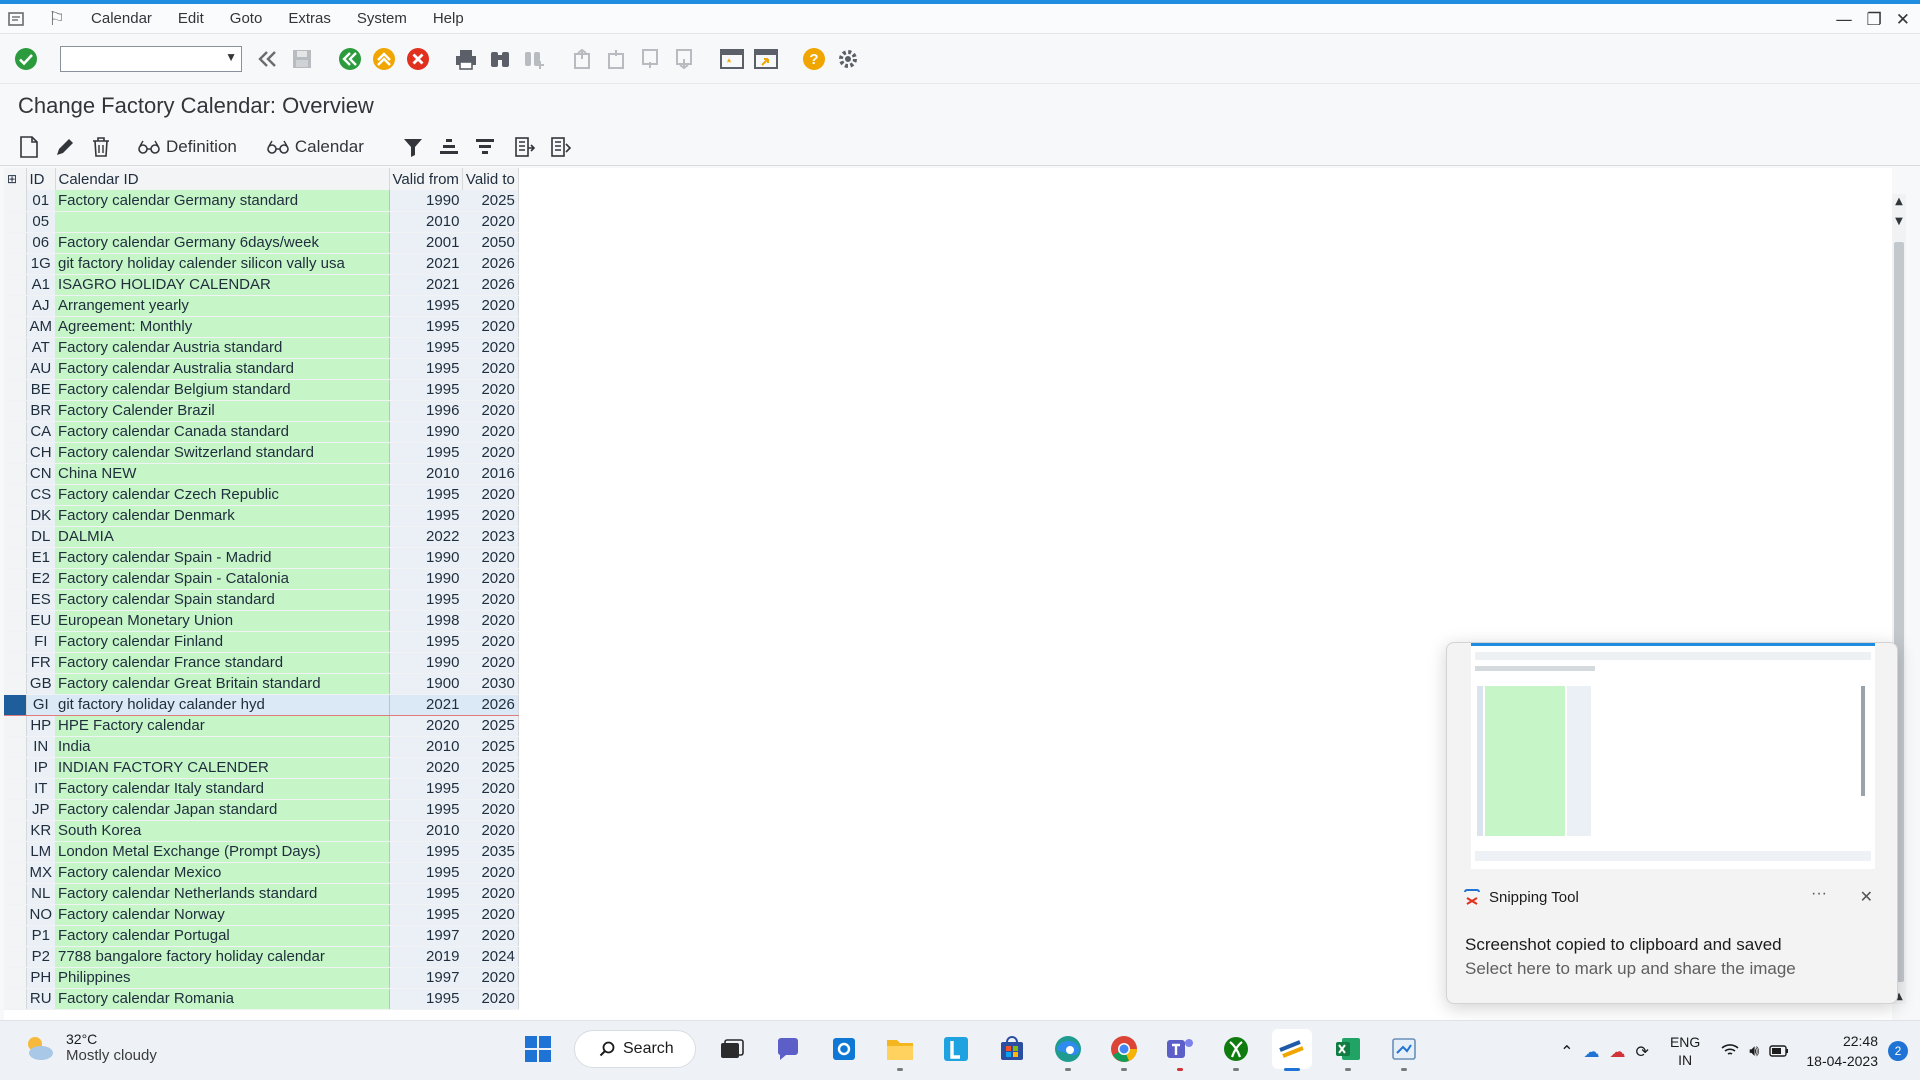  I want to click on task-view-button, so click(732, 1049).